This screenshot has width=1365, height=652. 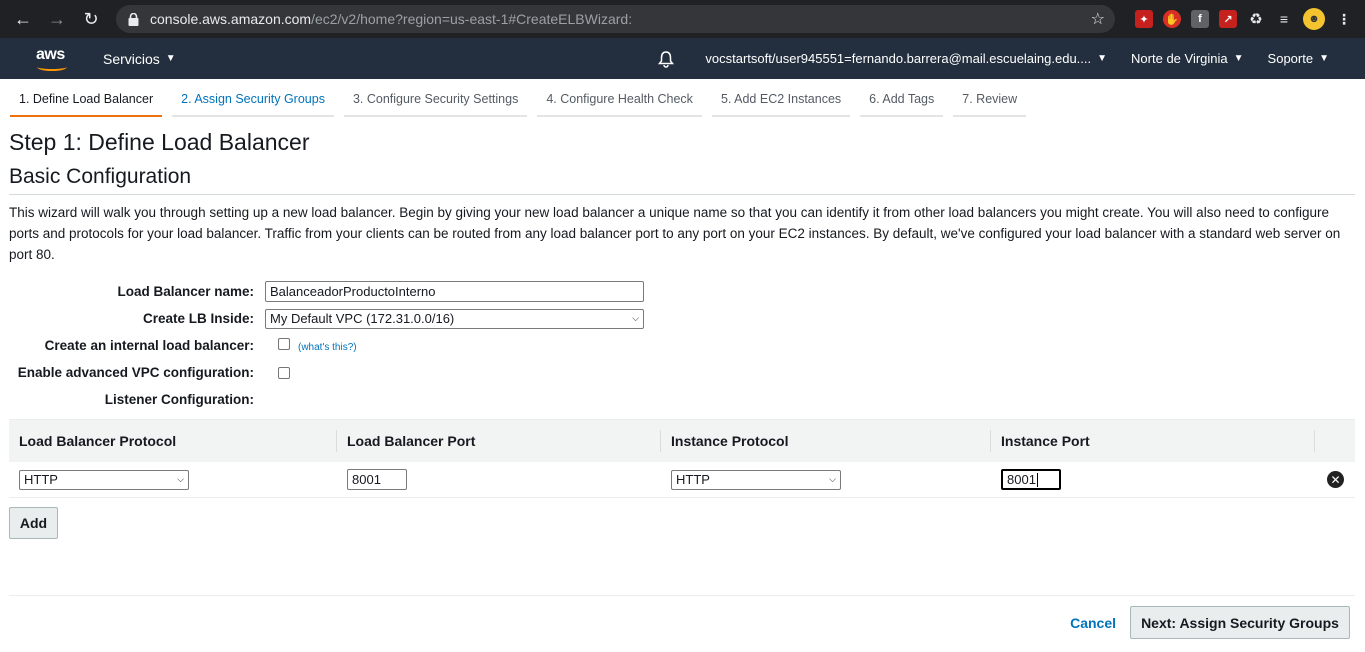 What do you see at coordinates (91, 19) in the screenshot?
I see `reload-icon: ↻` at bounding box center [91, 19].